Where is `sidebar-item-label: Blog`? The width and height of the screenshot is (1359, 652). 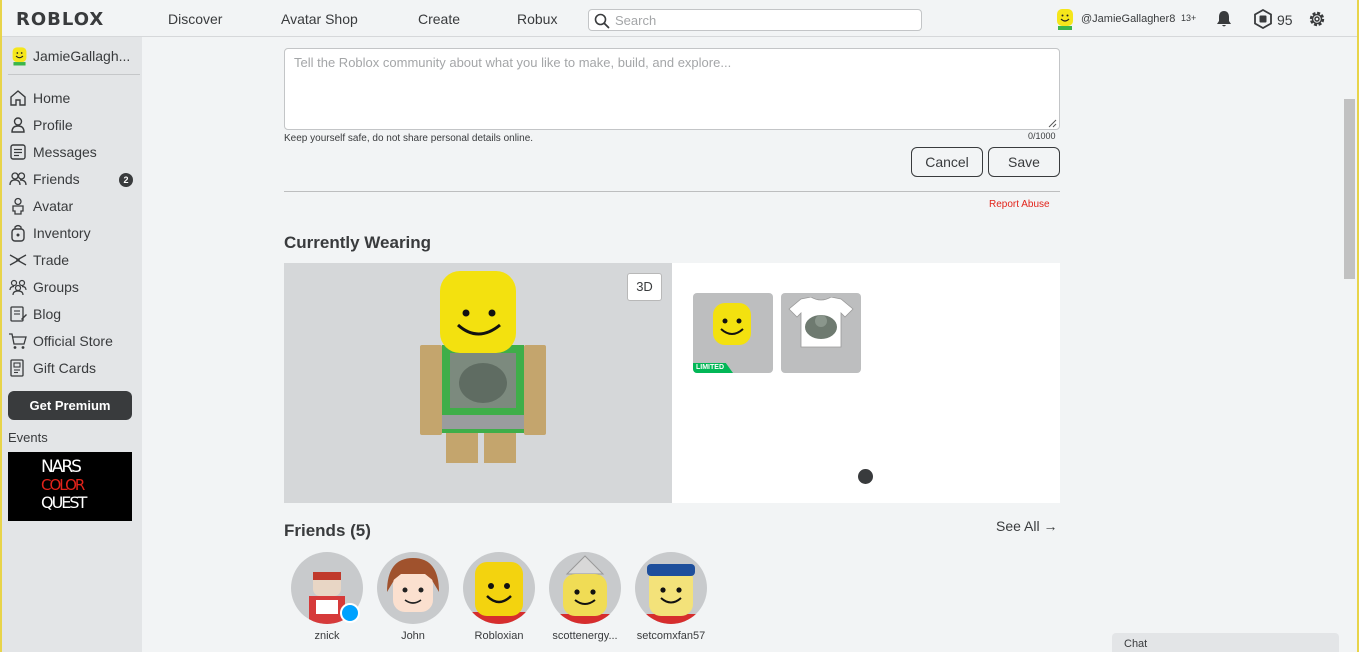 sidebar-item-label: Blog is located at coordinates (47, 314).